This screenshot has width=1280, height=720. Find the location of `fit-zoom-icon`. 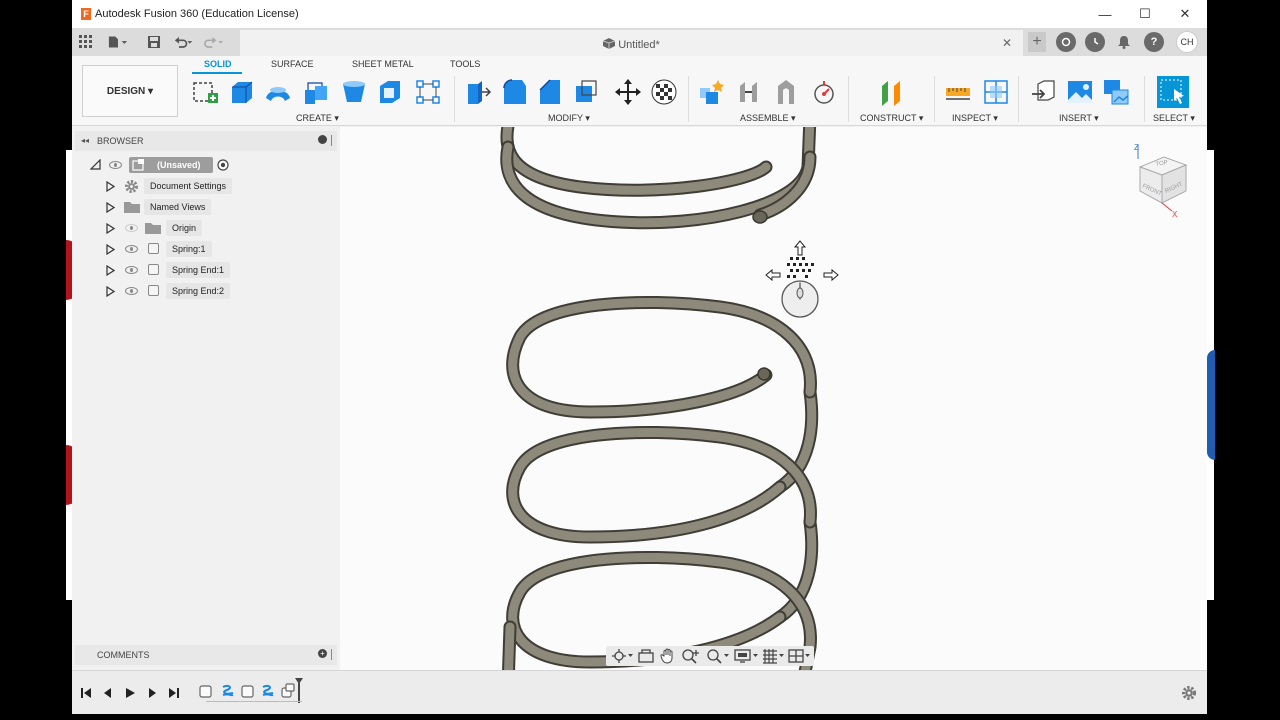

fit-zoom-icon is located at coordinates (718, 656).